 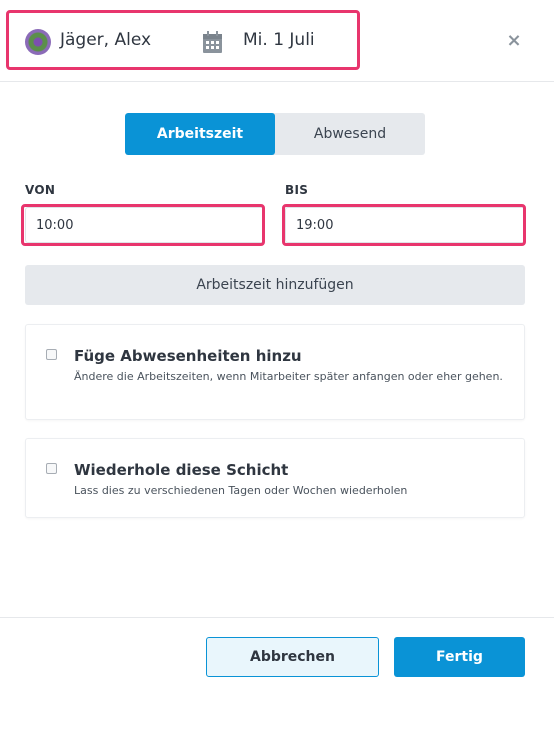 I want to click on to-time-input, so click(x=405, y=225).